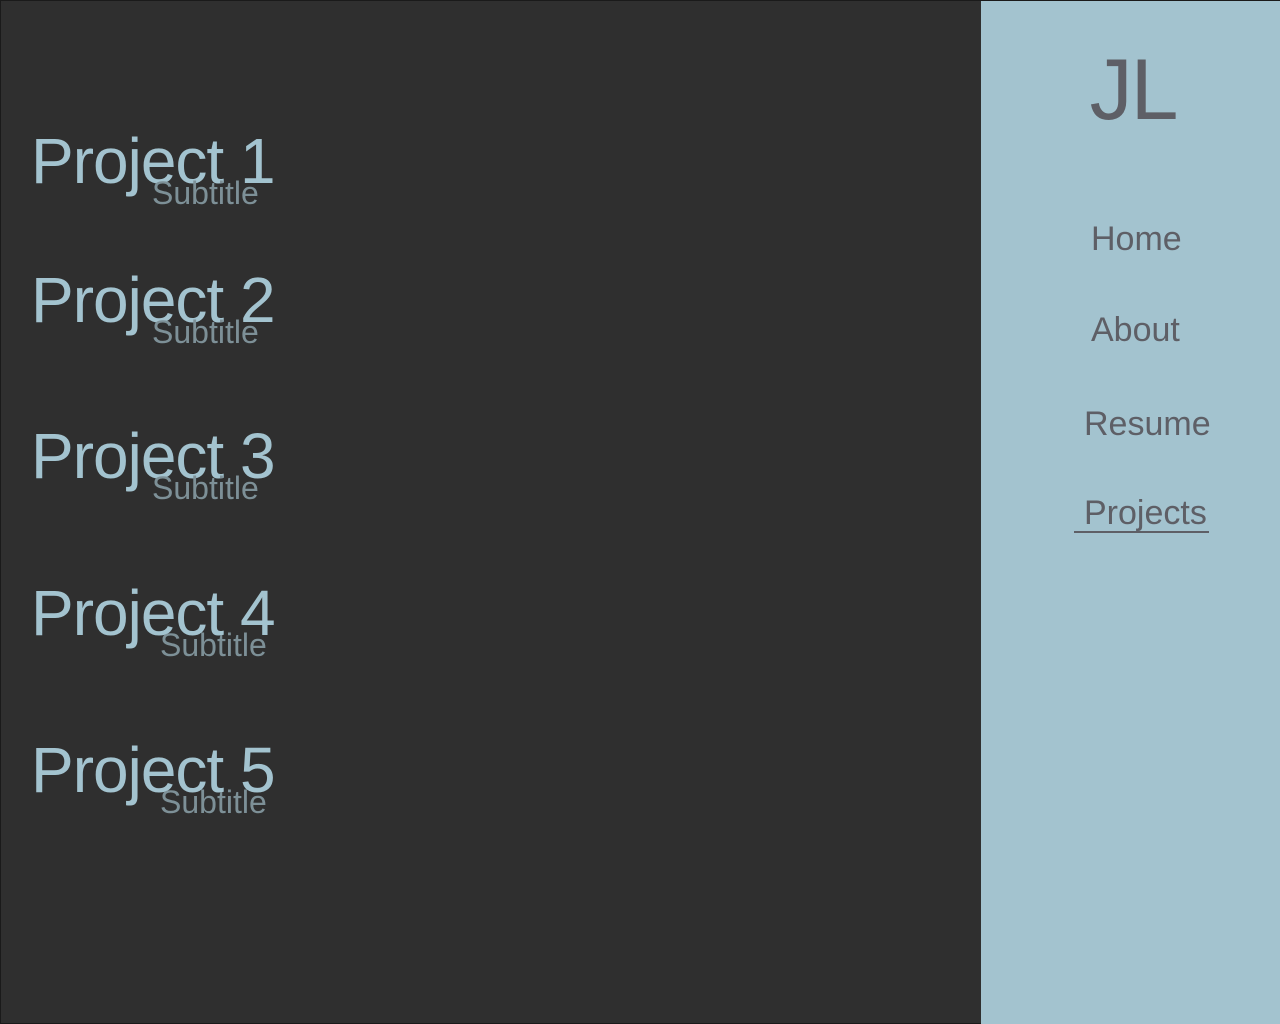  Describe the element at coordinates (1147, 424) in the screenshot. I see `nav-item-resume: Resume` at that location.